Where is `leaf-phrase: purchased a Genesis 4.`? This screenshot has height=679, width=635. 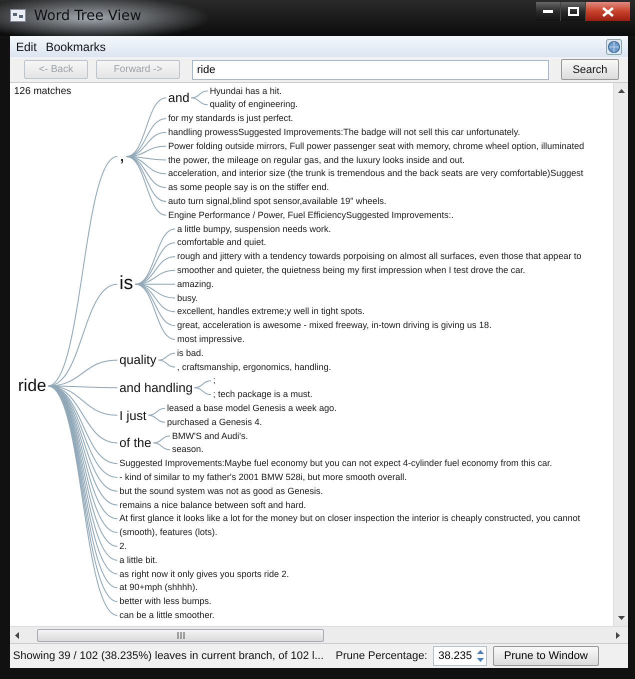 leaf-phrase: purchased a Genesis 4. is located at coordinates (214, 422).